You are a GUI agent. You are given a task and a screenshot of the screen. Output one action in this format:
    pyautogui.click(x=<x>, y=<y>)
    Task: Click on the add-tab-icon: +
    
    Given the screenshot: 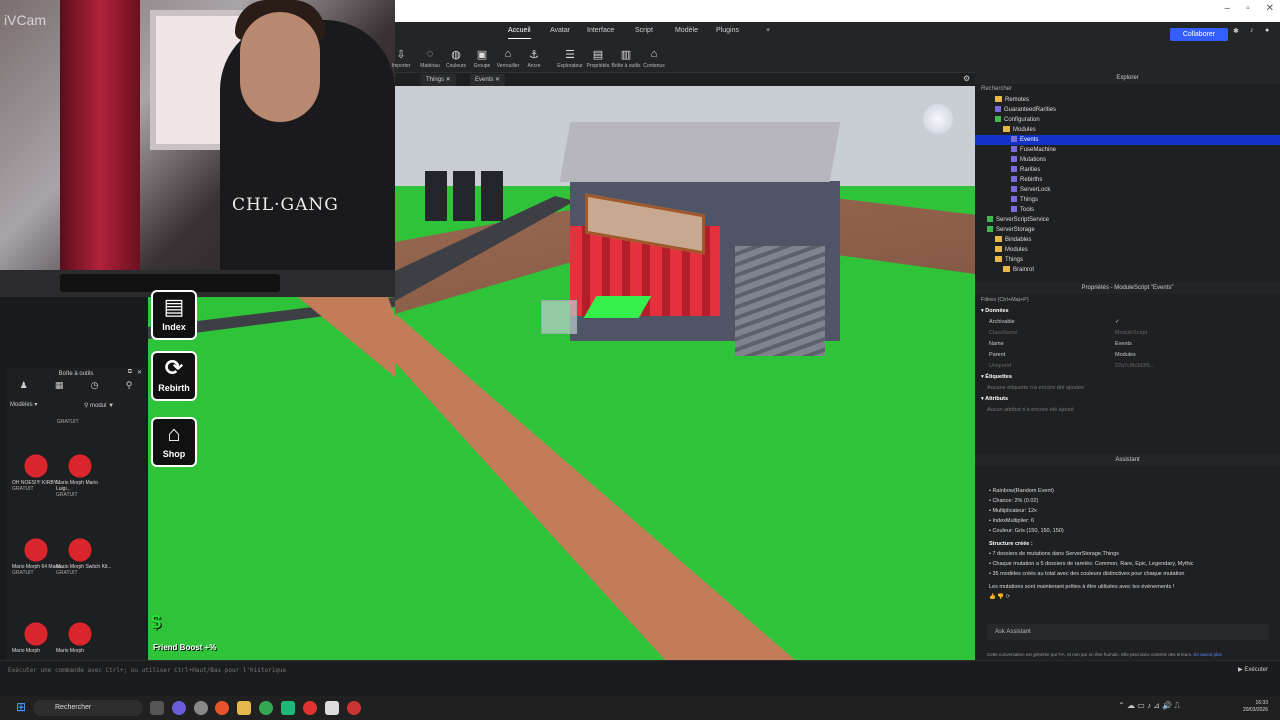 What is the action you would take?
    pyautogui.click(x=768, y=30)
    